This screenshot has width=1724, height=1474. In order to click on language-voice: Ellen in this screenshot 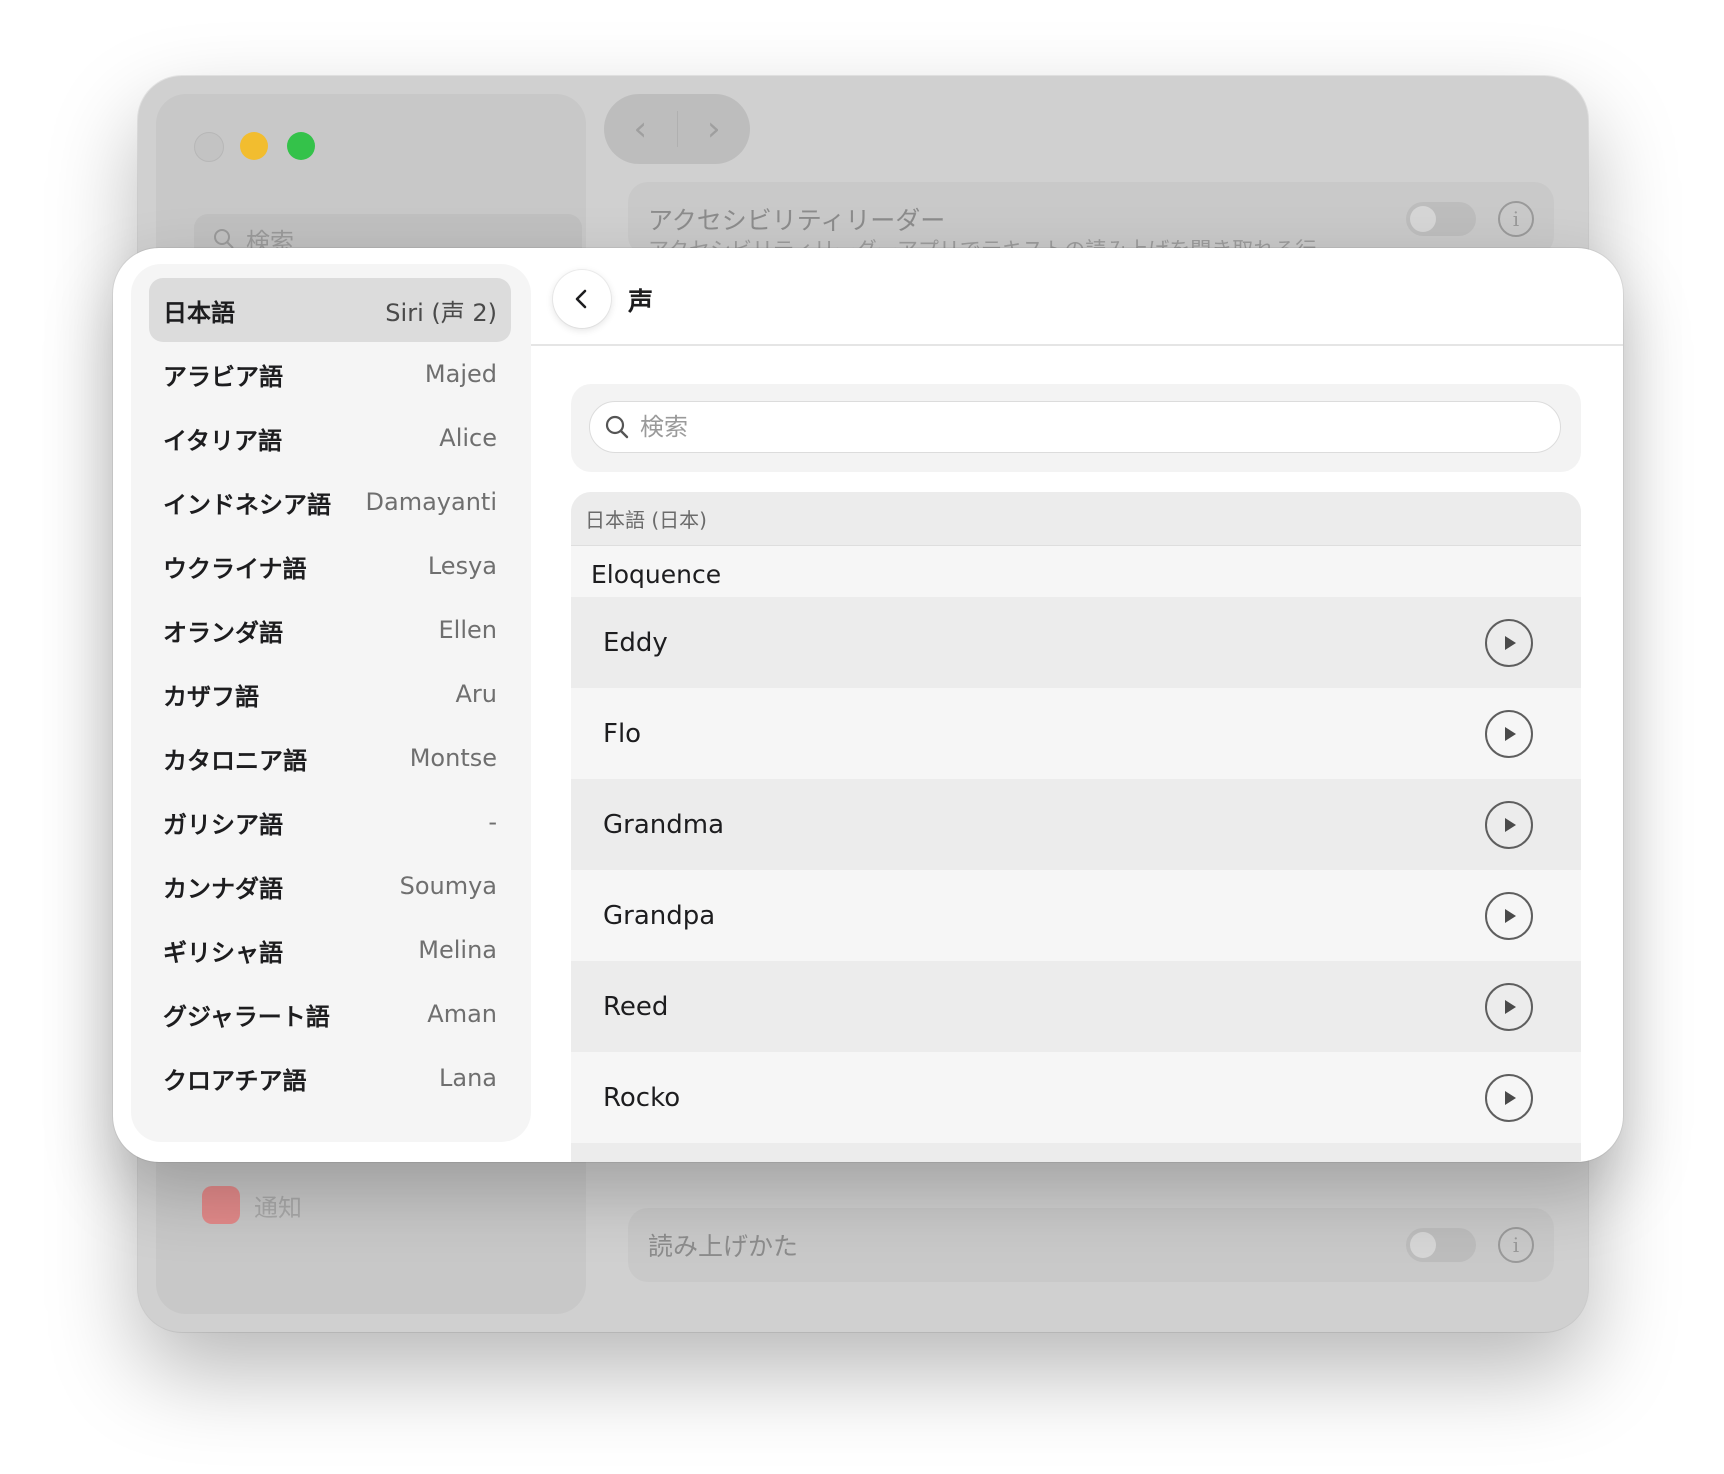, I will do `click(467, 630)`.